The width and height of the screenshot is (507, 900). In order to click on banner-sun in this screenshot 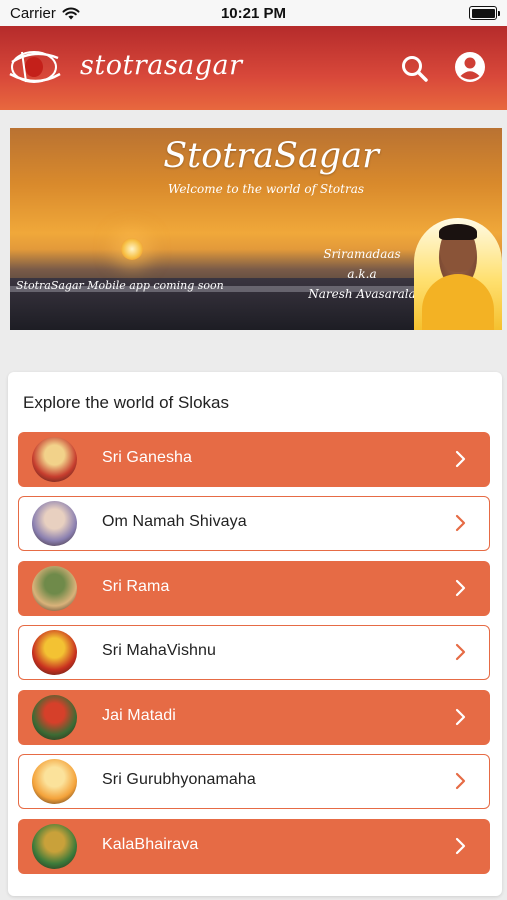, I will do `click(132, 249)`.